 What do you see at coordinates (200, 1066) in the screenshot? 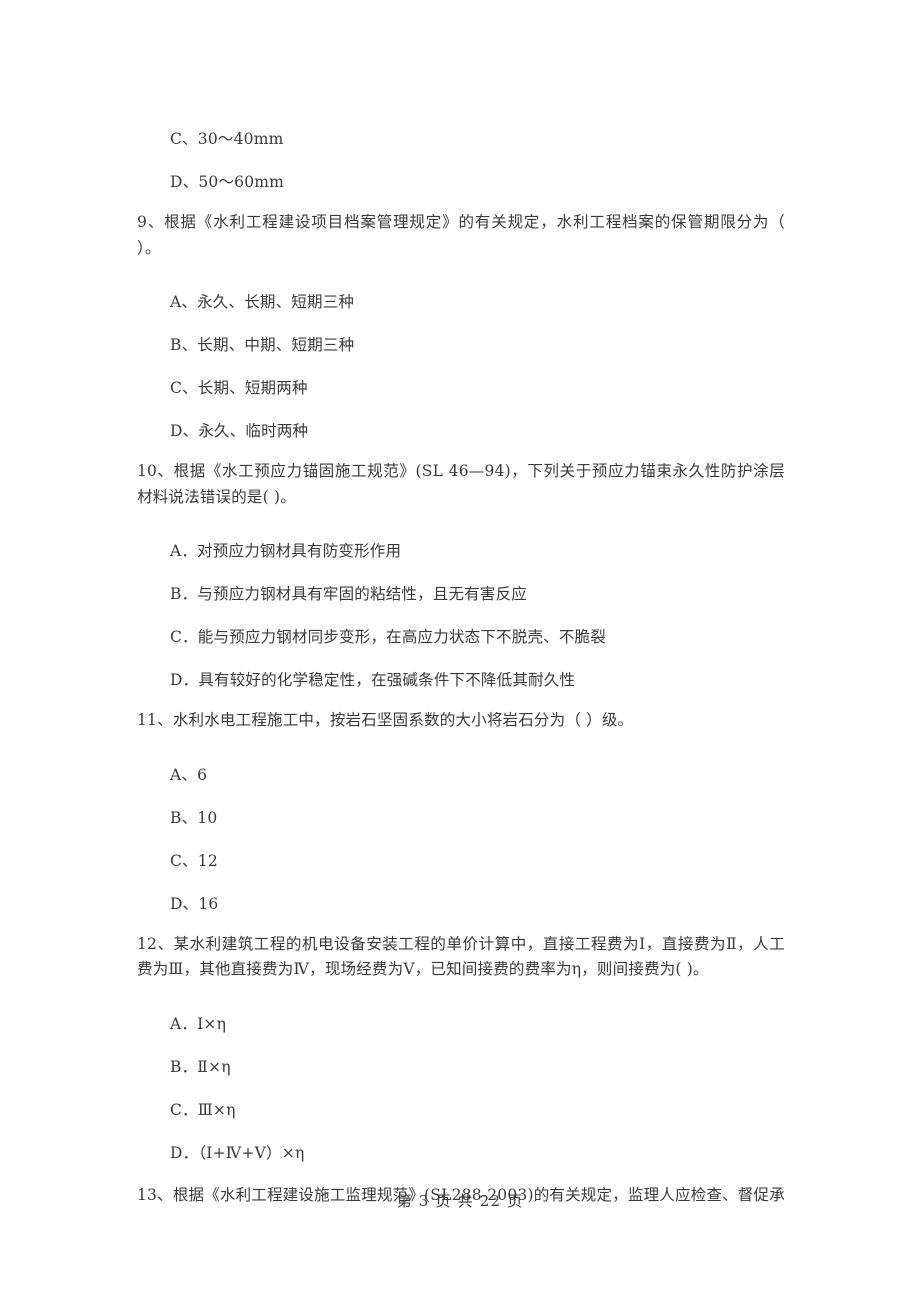
I see `option-item: B．Ⅱ×η` at bounding box center [200, 1066].